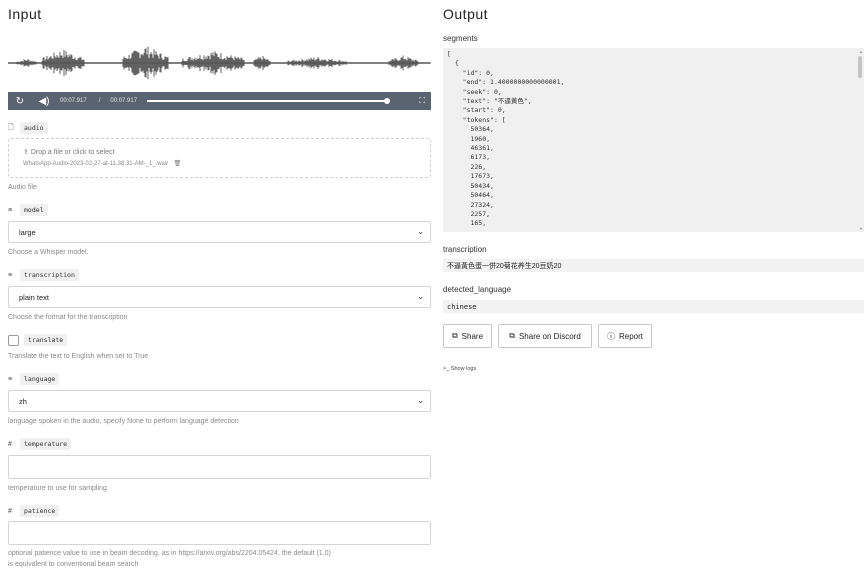 This screenshot has height=572, width=864. I want to click on input-title: Input, so click(25, 14).